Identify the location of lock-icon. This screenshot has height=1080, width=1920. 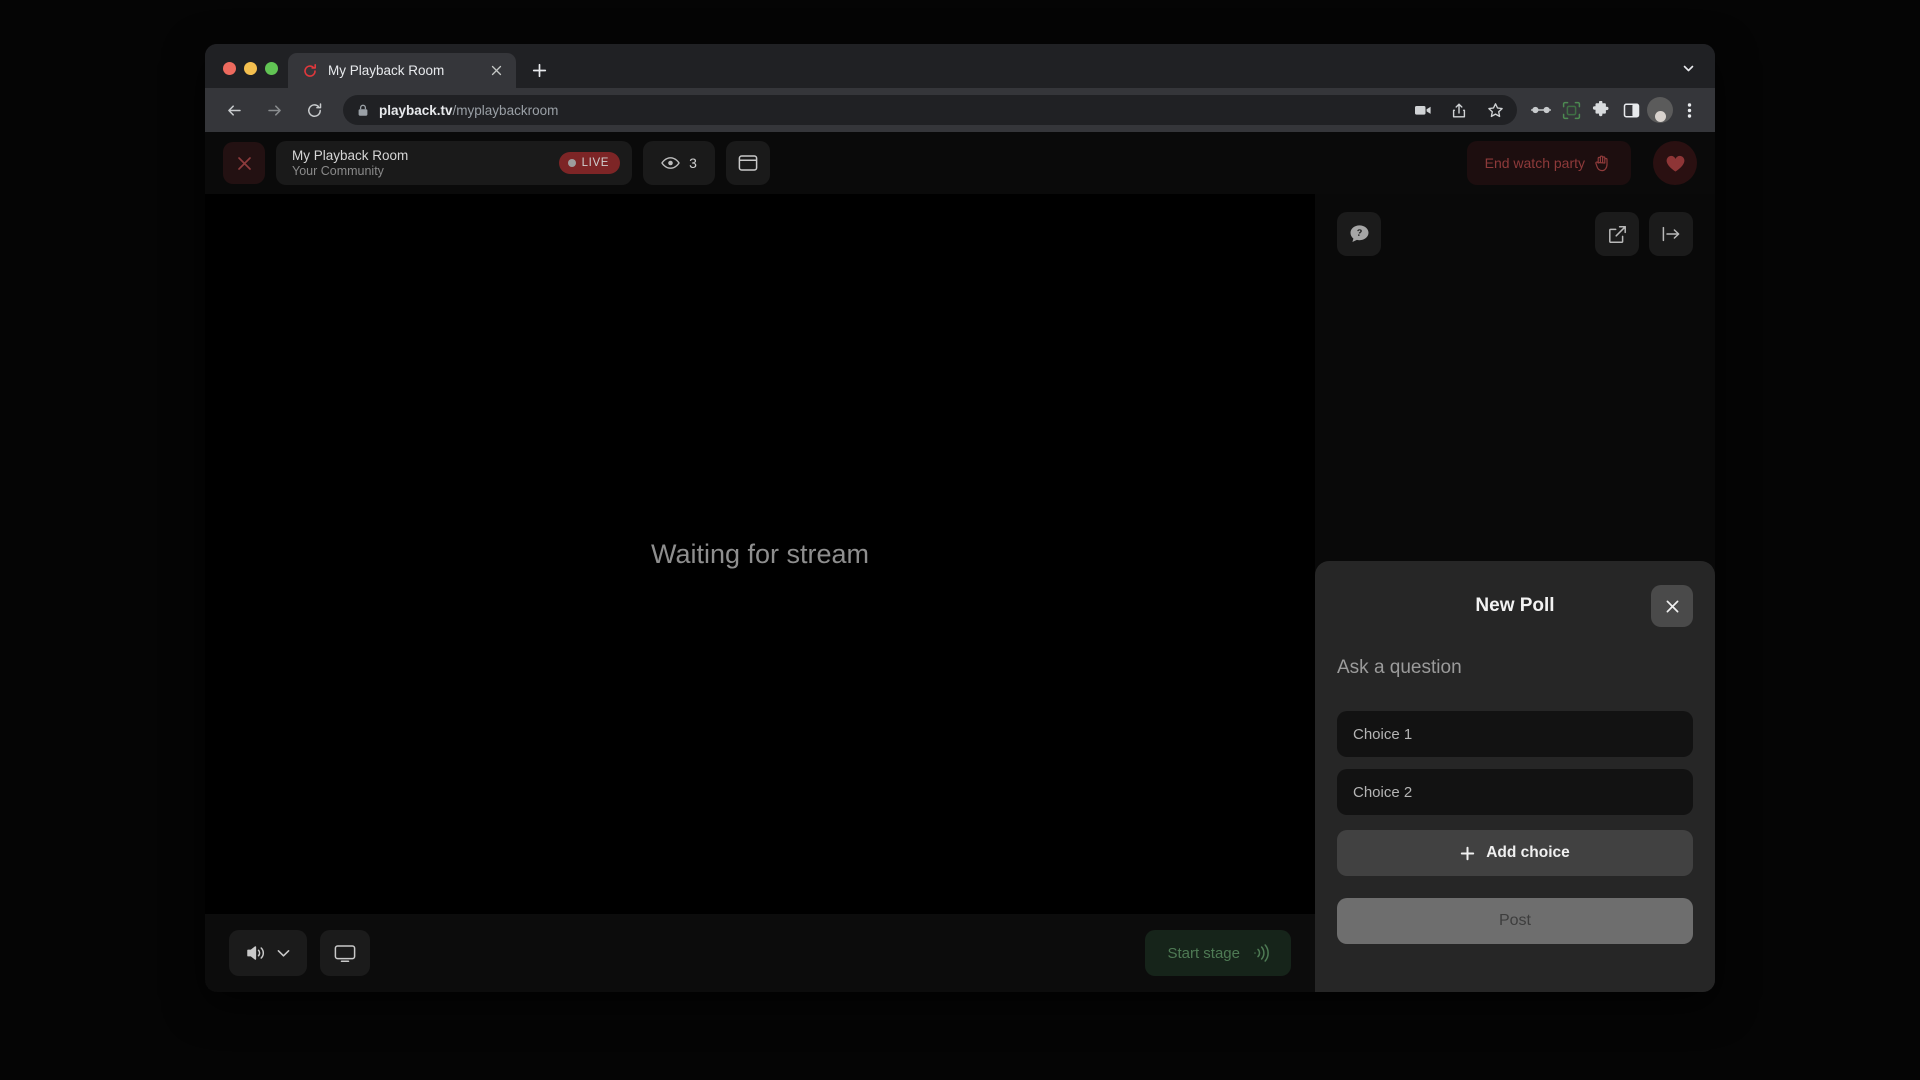
(363, 110).